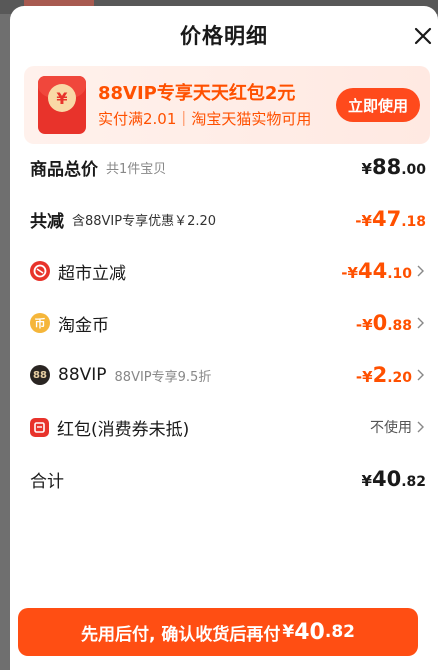 The image size is (438, 670). Describe the element at coordinates (227, 105) in the screenshot. I see `vip-redpacket-banner: ¥ 88VIP专享天天红包2元 实付满2.01｜淘宝天猫实物可用 立即使用` at that location.